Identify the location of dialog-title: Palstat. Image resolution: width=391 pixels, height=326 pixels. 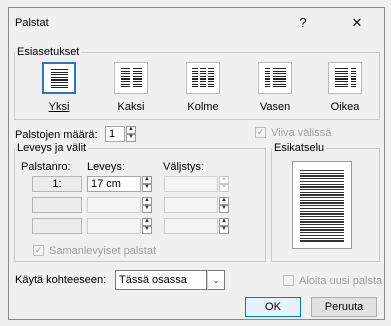
(32, 23).